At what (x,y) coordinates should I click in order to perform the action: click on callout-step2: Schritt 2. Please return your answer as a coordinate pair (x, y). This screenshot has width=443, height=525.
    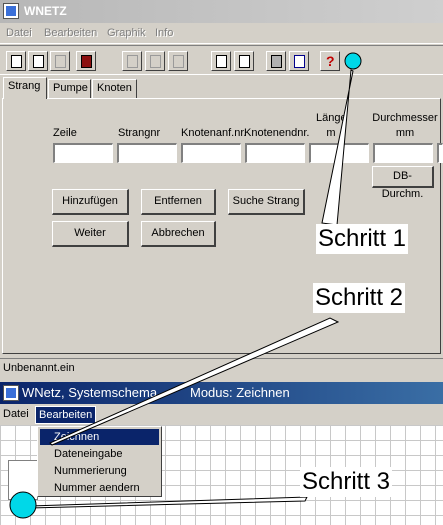
    Looking at the image, I should click on (359, 298).